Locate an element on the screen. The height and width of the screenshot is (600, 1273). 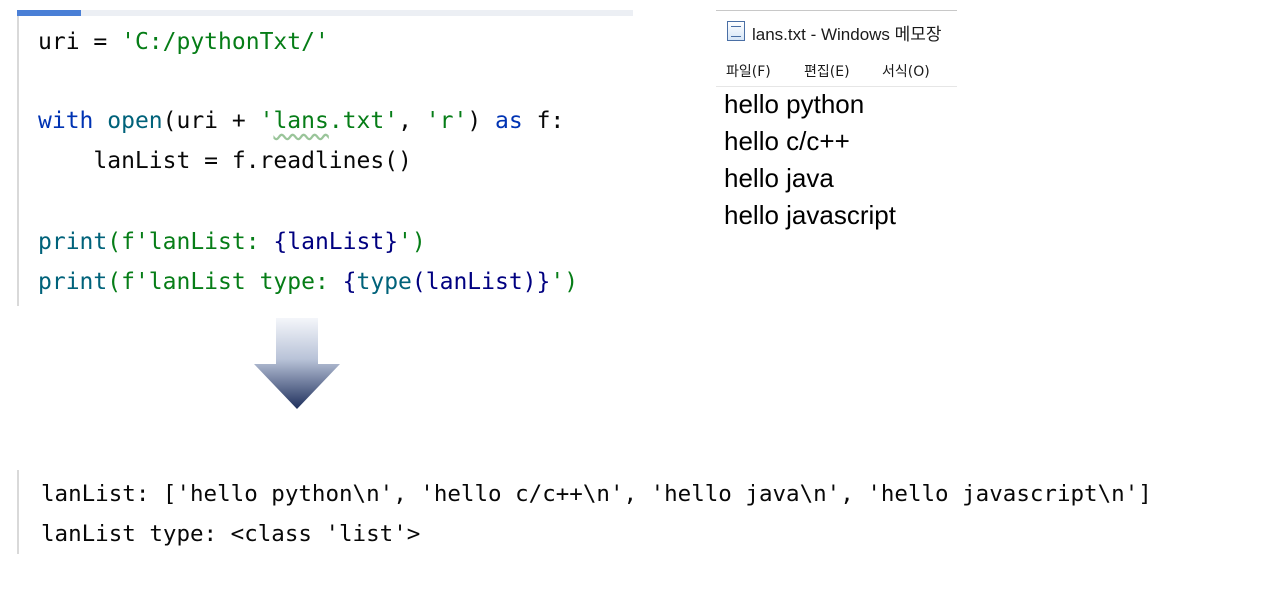
code-token-string: .txt' is located at coordinates (363, 121).